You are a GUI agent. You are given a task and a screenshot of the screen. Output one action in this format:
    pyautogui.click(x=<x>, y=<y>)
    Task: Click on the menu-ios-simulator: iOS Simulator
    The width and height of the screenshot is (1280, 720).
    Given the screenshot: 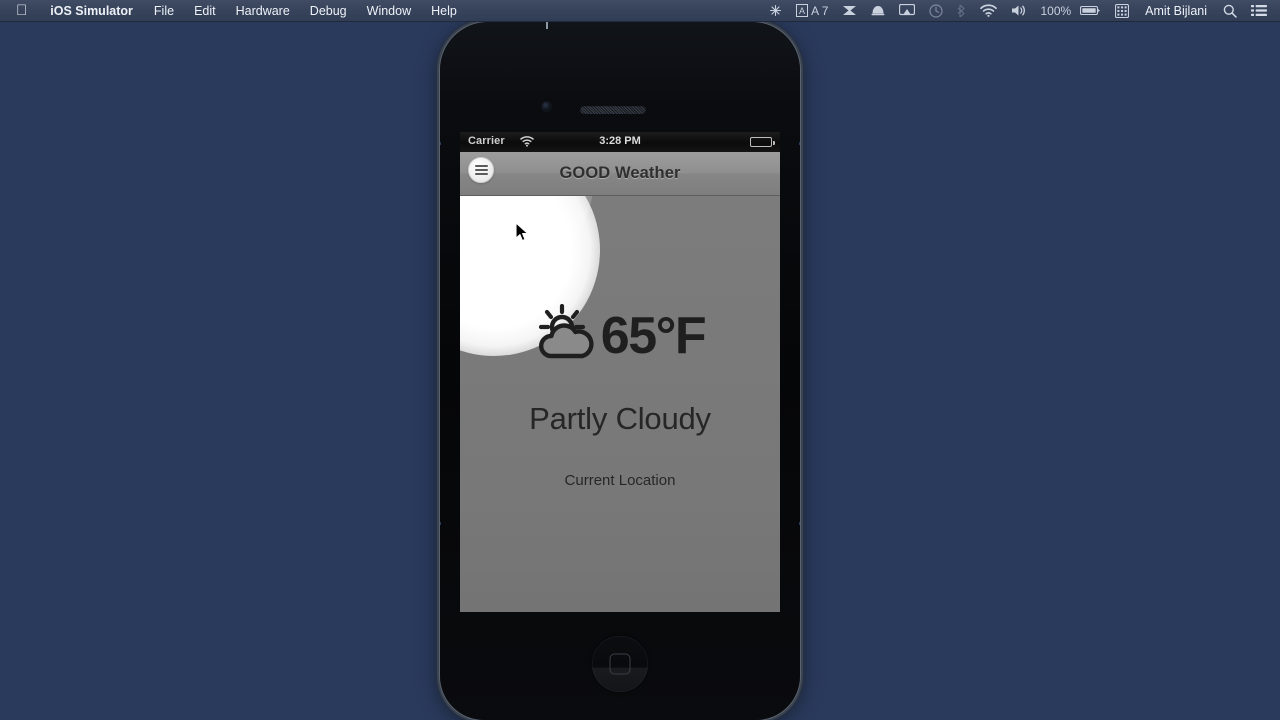 What is the action you would take?
    pyautogui.click(x=91, y=11)
    